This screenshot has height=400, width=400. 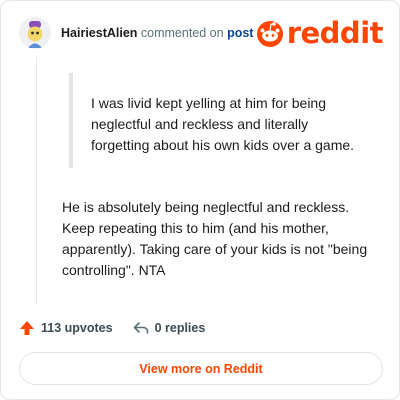 I want to click on reddit-snoo-icon, so click(x=269, y=34).